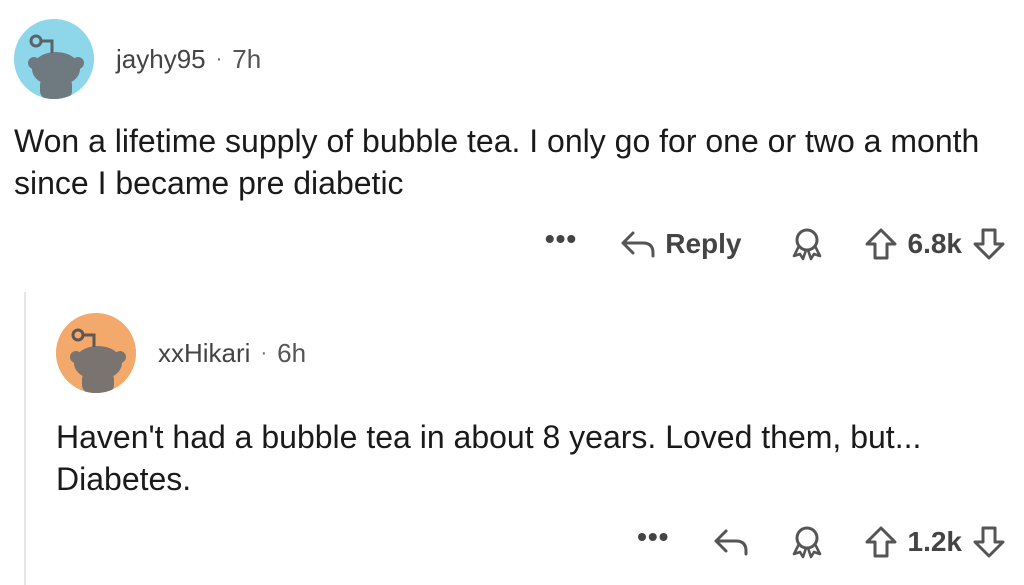  I want to click on username: xxHikari, so click(204, 353).